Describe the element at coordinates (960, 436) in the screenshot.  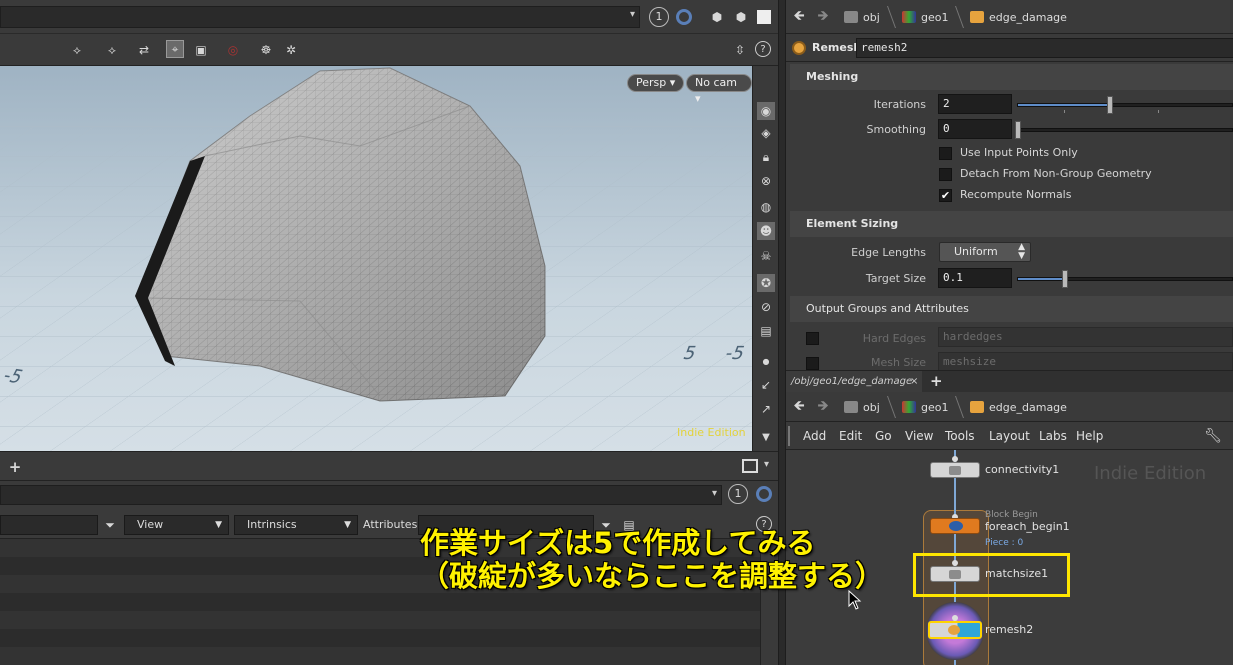
I see `menu-tools: Tools` at that location.